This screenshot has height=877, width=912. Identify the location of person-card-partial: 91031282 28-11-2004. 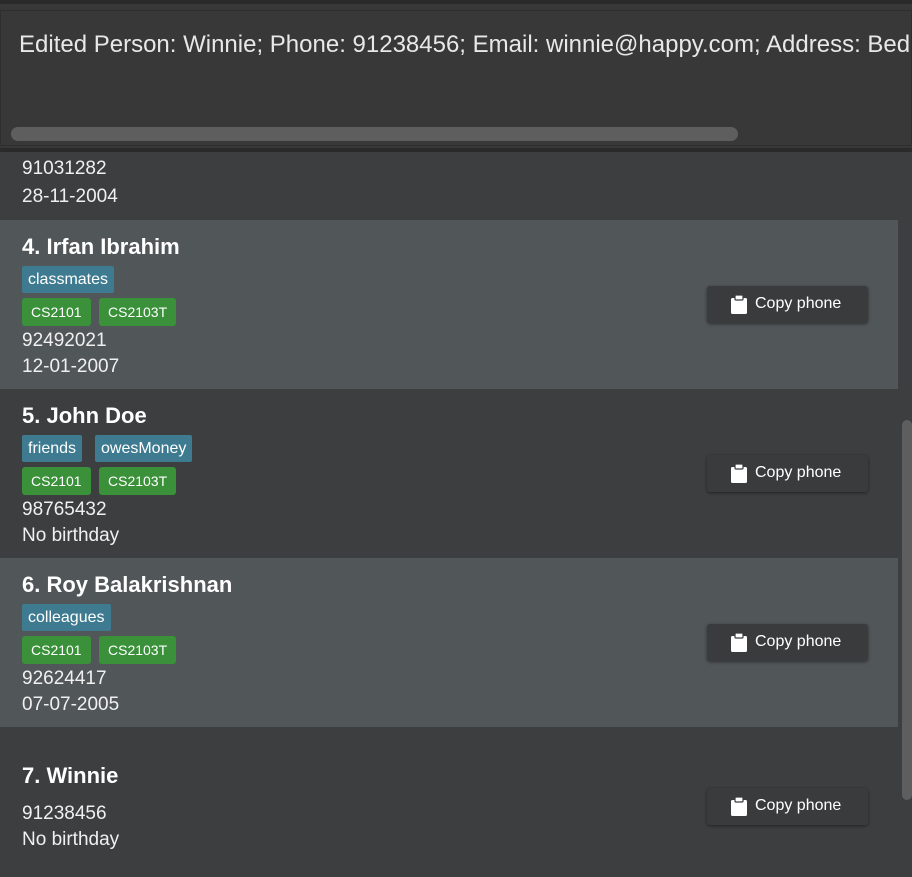
(449, 186).